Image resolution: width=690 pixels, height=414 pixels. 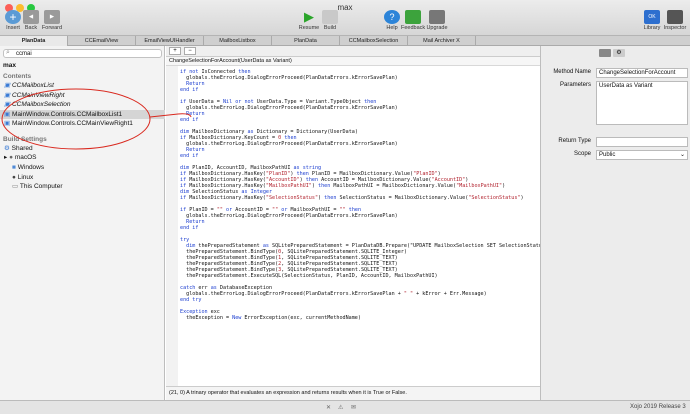 I want to click on annotation-overlay, so click(x=96, y=119).